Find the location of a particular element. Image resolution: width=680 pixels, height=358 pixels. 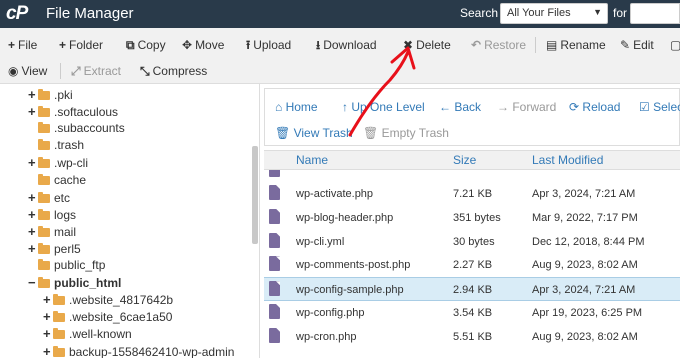

sidebar-item-folder: .trash is located at coordinates (61, 145).